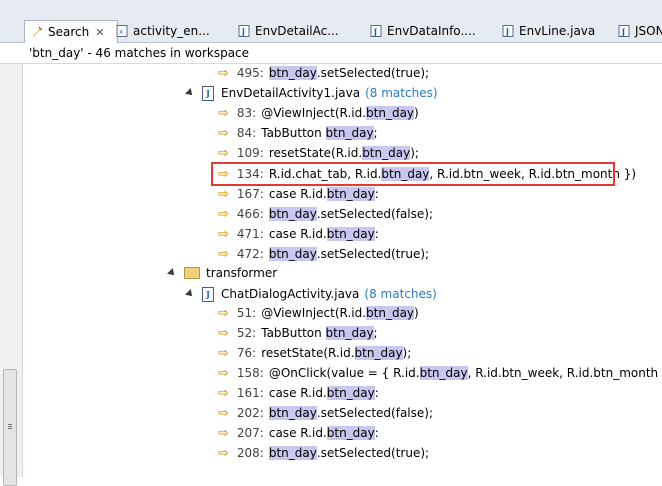  Describe the element at coordinates (250, 194) in the screenshot. I see `line-number: 167:` at that location.